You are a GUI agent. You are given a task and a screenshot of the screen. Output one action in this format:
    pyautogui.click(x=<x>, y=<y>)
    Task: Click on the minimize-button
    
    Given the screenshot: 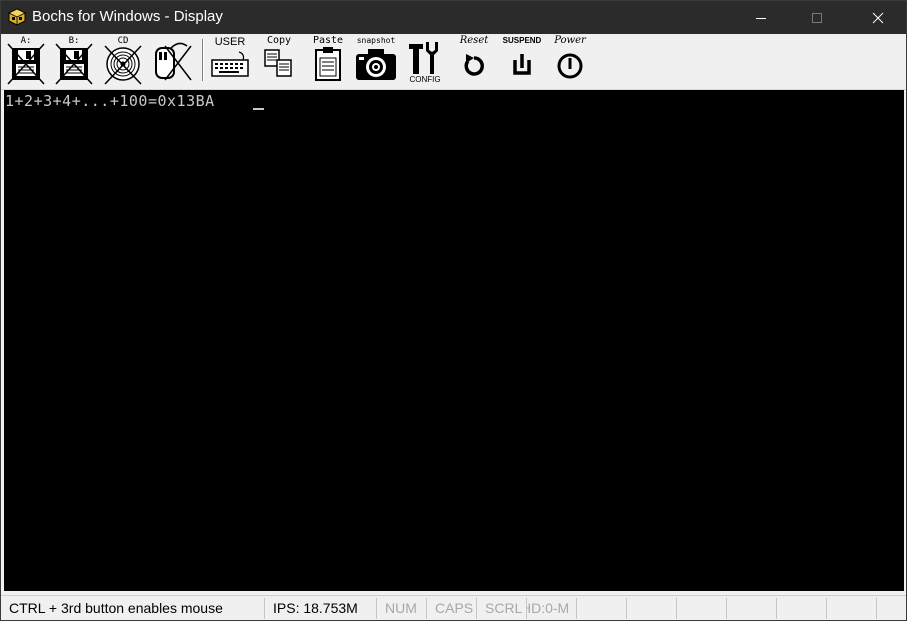 What is the action you would take?
    pyautogui.click(x=761, y=17)
    